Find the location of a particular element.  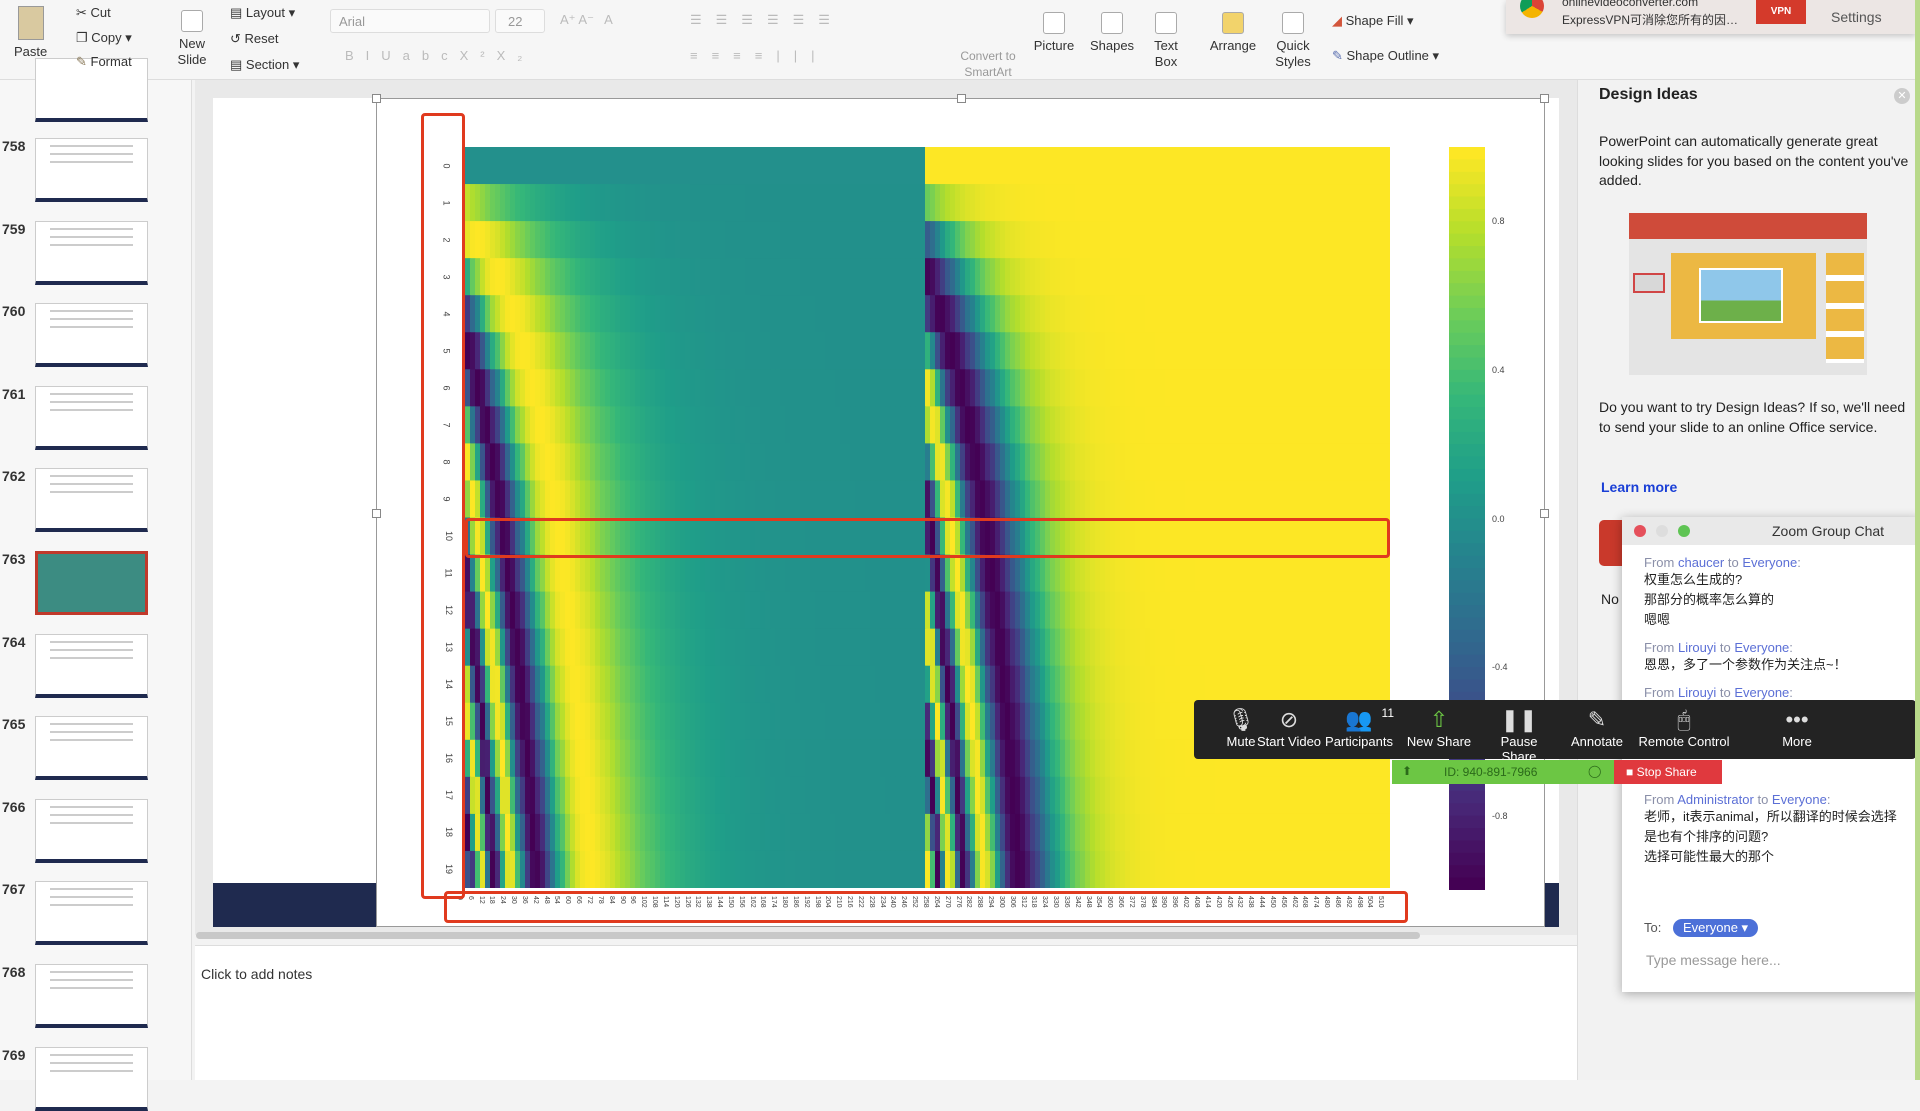

learn-more-link: Learn more is located at coordinates (1639, 487).